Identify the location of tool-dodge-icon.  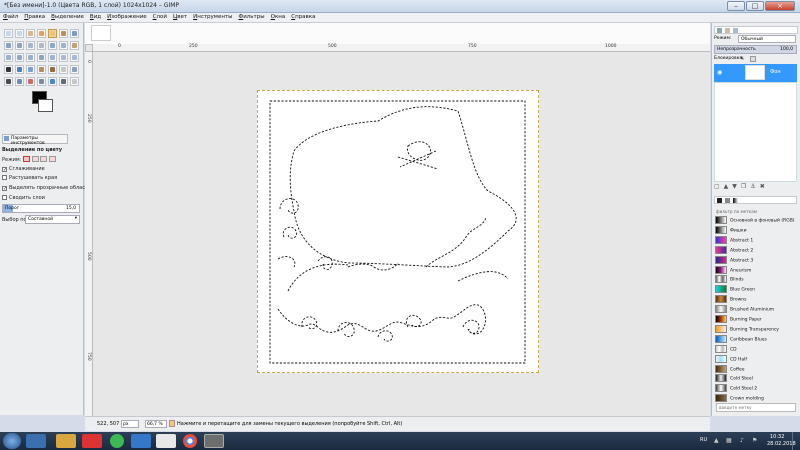
(74, 81).